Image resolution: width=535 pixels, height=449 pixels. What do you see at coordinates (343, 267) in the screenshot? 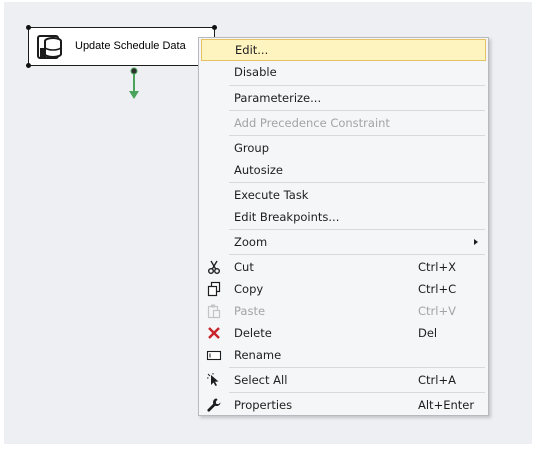
I see `menu-item-cut: Cut Ctrl+X` at bounding box center [343, 267].